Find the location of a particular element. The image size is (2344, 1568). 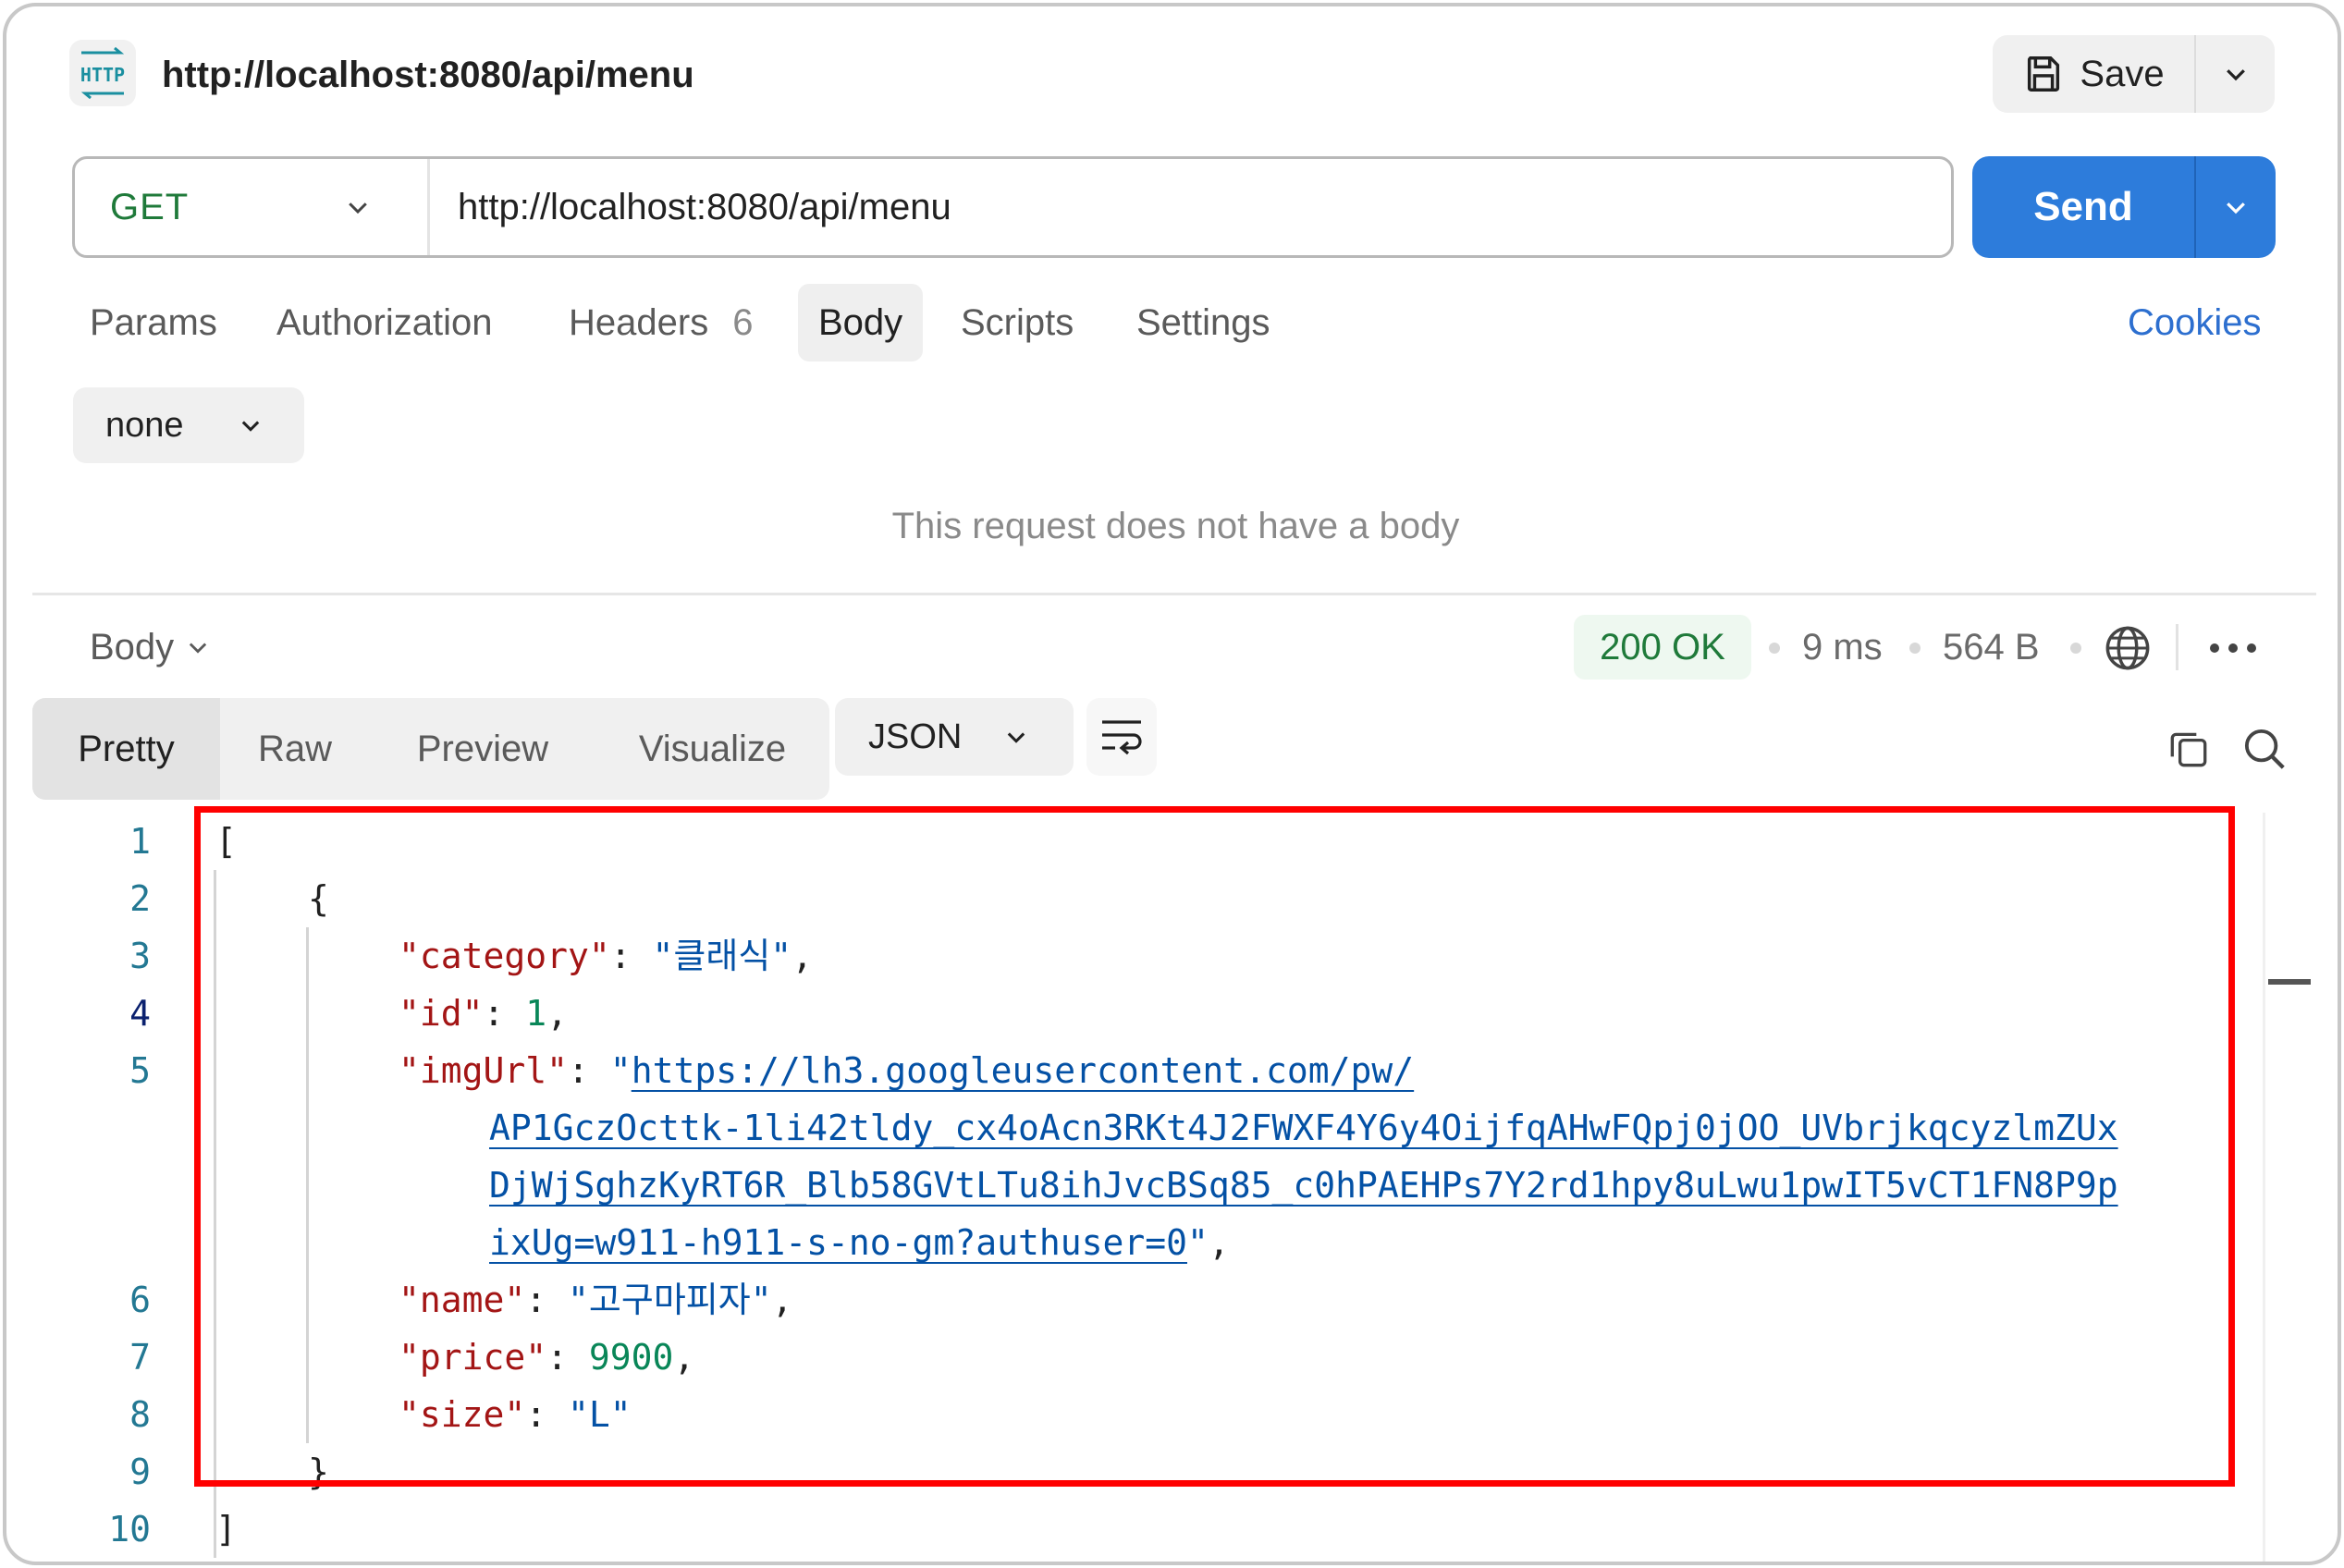

tab-headers: Headers 6 is located at coordinates (661, 323).